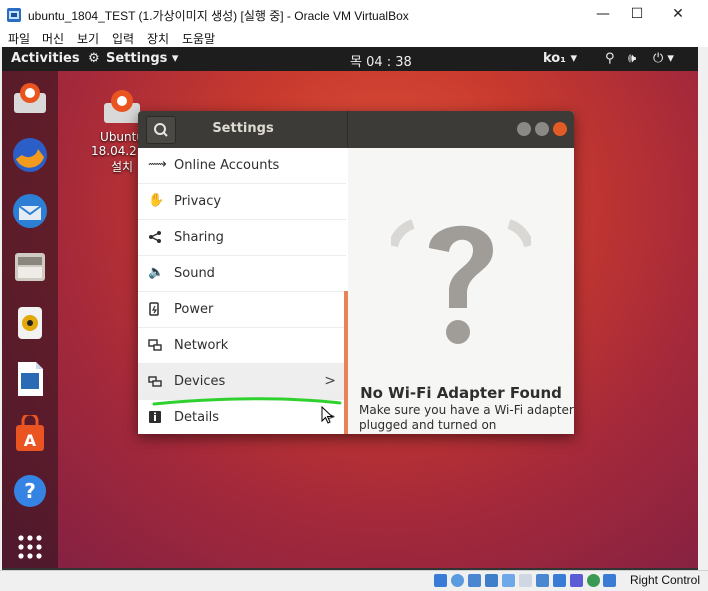 The width and height of the screenshot is (708, 591). Describe the element at coordinates (242, 382) in the screenshot. I see `sidebar-item-devices: Devices >` at that location.